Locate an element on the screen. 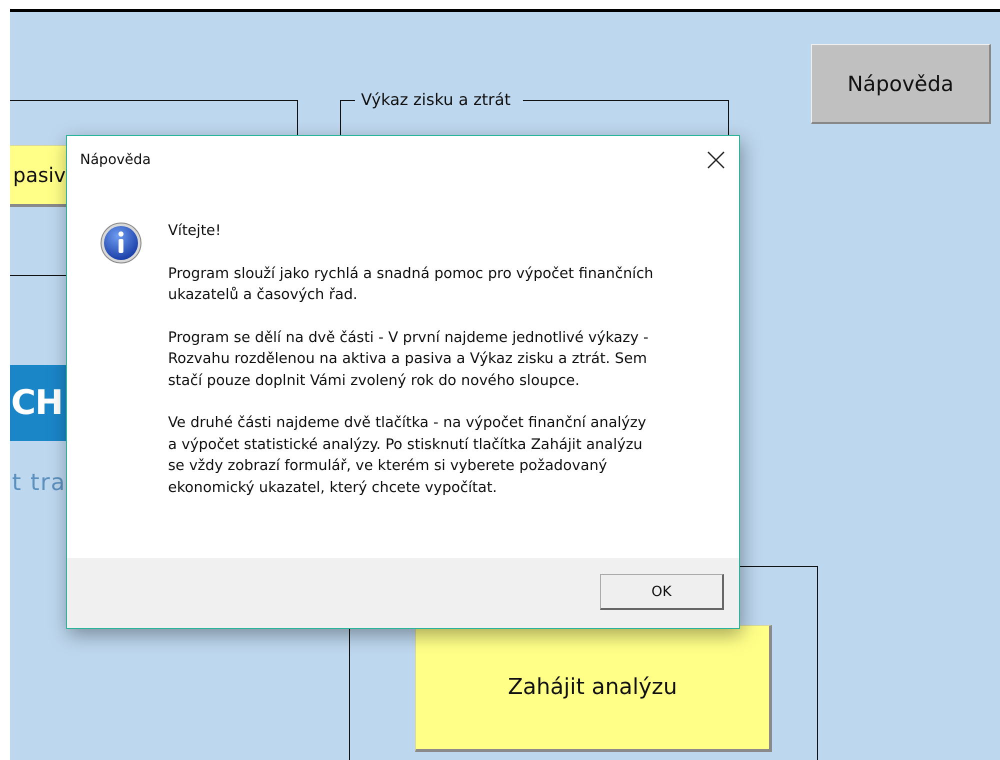 This screenshot has height=760, width=1000. group-title: Výkaz zisku a ztrát is located at coordinates (439, 99).